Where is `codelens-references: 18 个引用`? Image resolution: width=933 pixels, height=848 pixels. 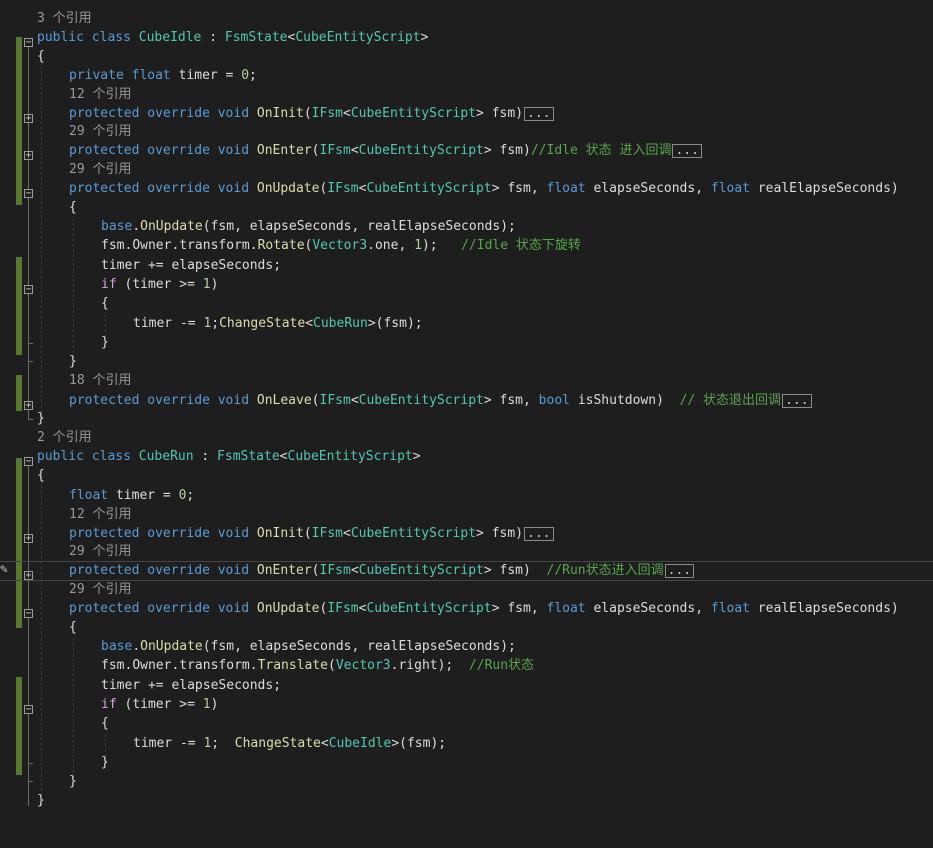
codelens-references: 18 个引用 is located at coordinates (100, 380).